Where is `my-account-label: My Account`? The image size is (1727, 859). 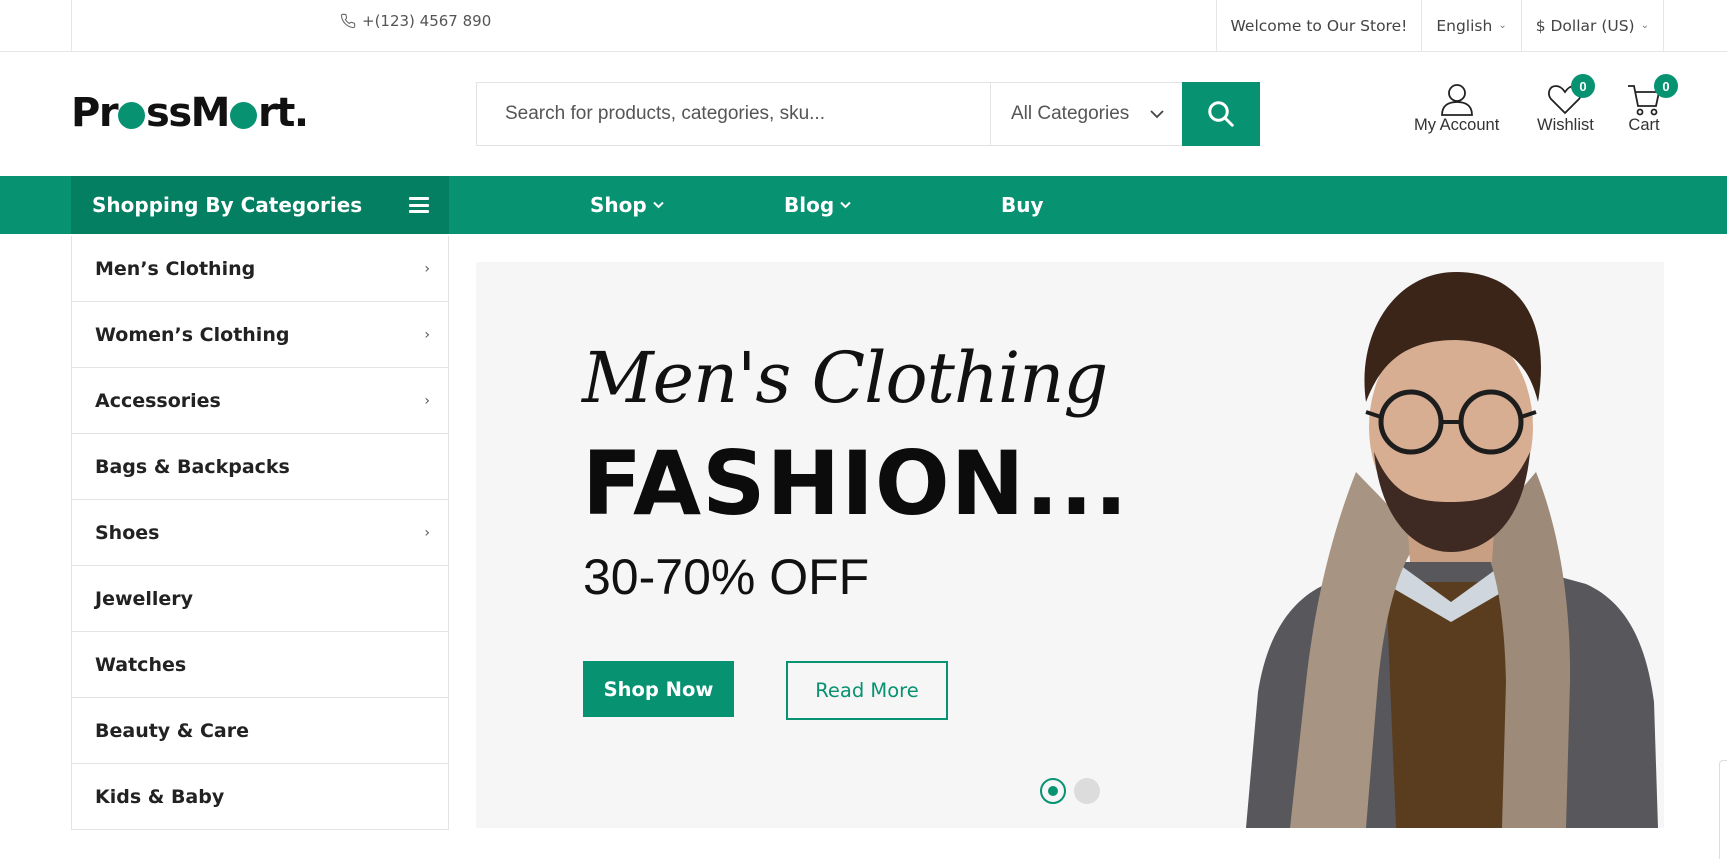
my-account-label: My Account is located at coordinates (1457, 125).